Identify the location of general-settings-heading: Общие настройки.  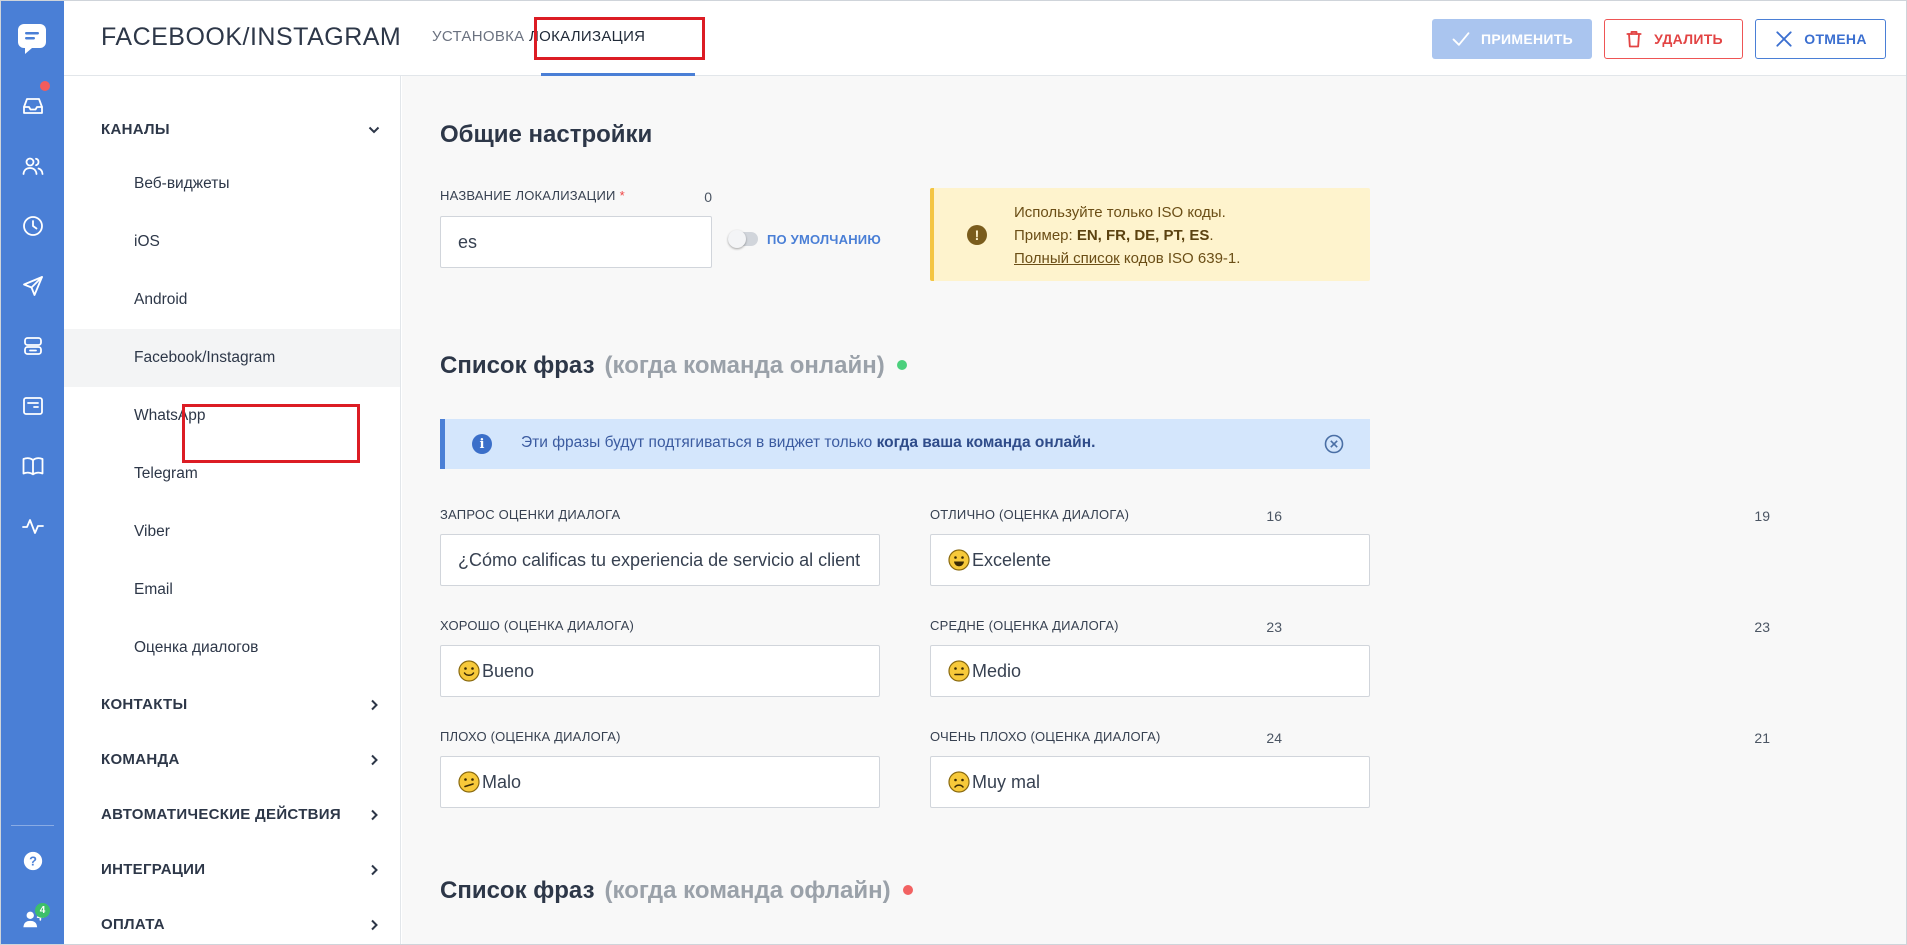
(546, 134).